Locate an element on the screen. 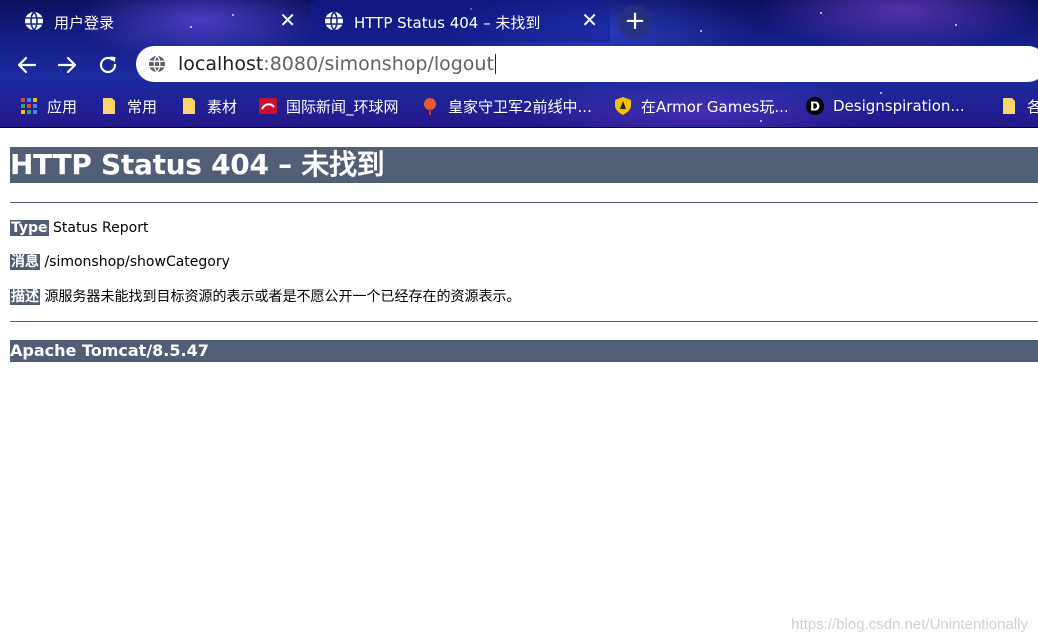  url-path: :8080/simonshop/logout is located at coordinates (378, 64).